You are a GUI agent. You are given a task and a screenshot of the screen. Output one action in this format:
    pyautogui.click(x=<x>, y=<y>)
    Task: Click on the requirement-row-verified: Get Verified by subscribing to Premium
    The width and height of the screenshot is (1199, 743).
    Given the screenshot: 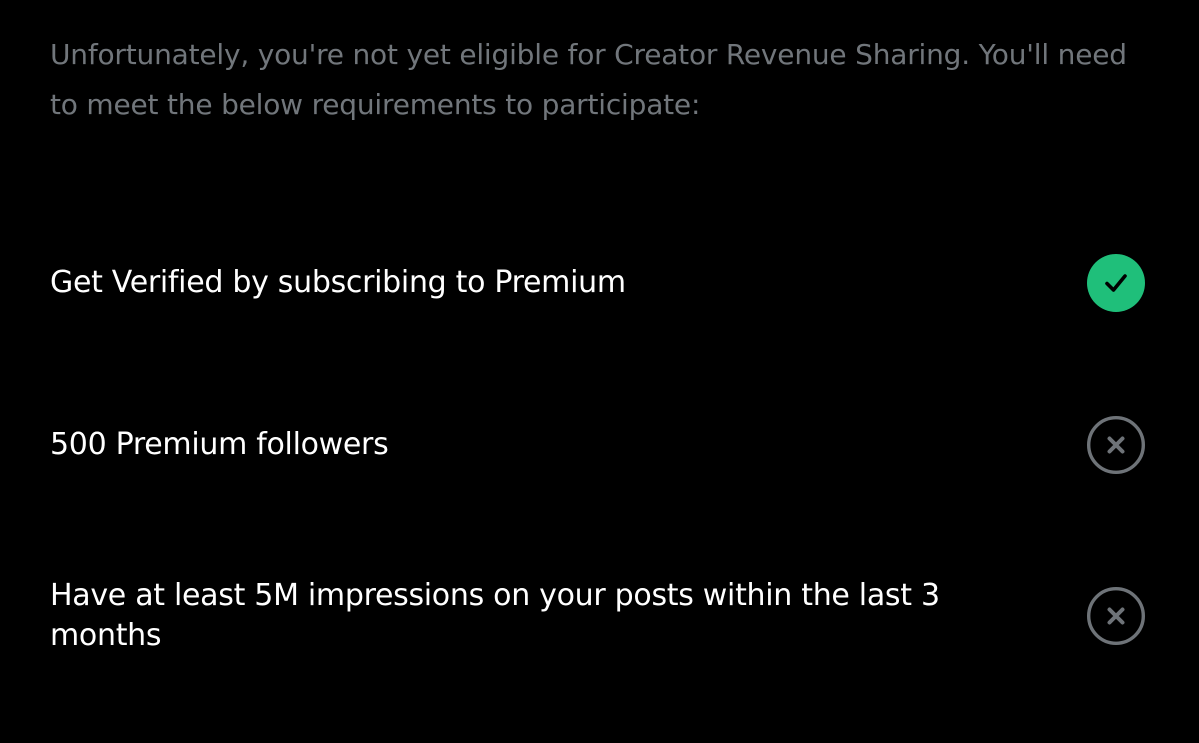 What is the action you would take?
    pyautogui.click(x=597, y=283)
    